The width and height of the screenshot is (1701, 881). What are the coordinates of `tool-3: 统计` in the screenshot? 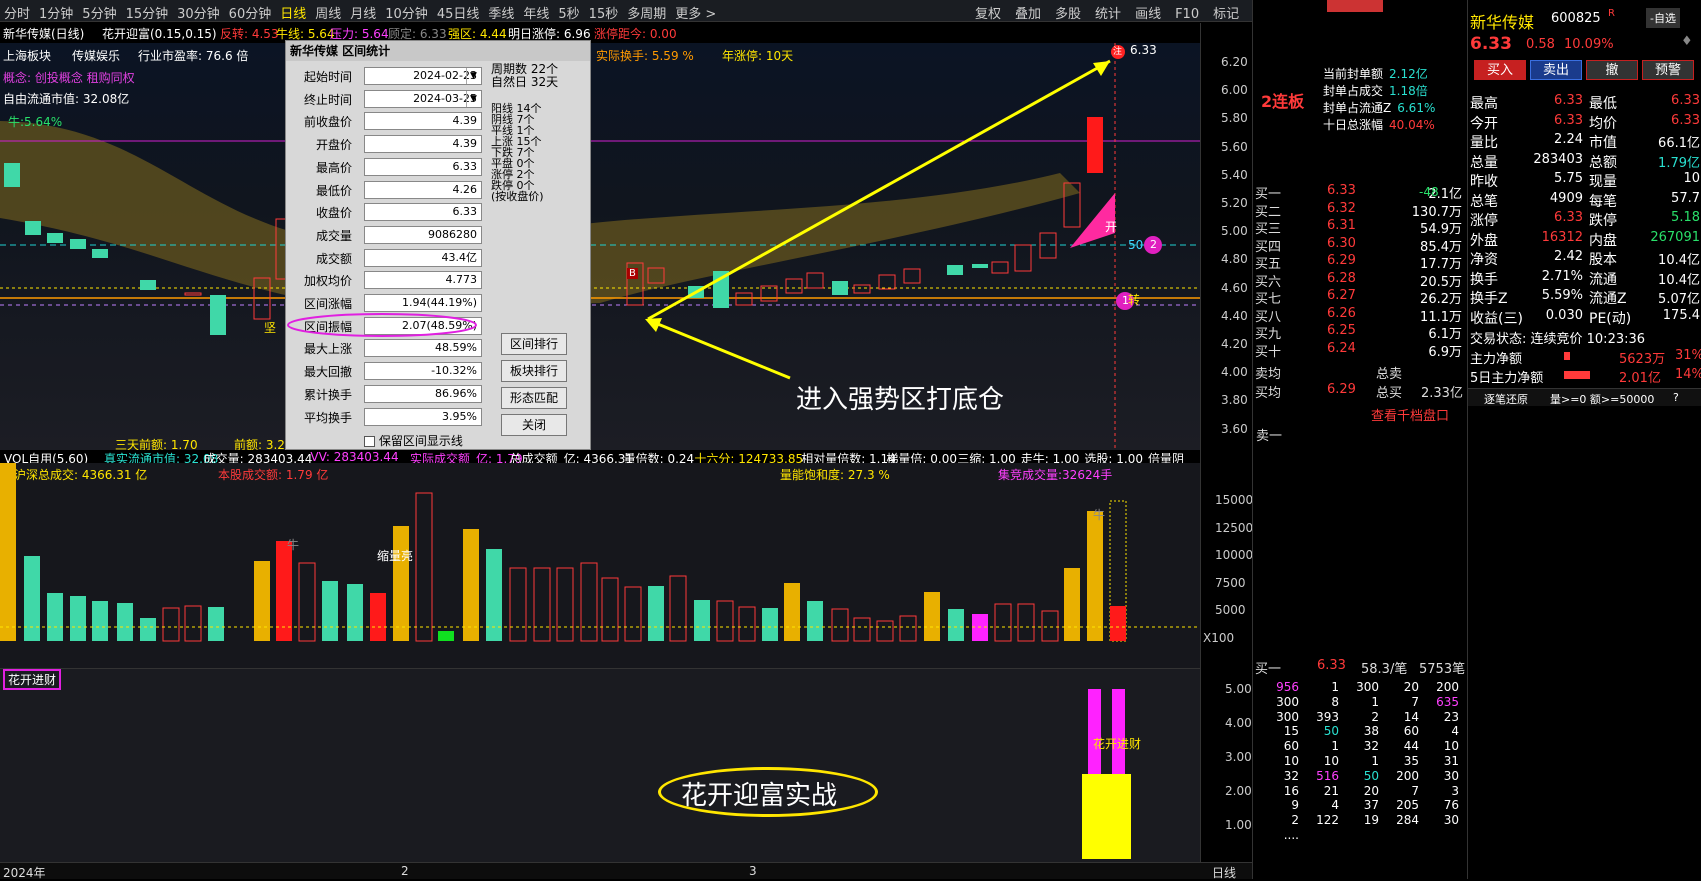 It's located at (1108, 14).